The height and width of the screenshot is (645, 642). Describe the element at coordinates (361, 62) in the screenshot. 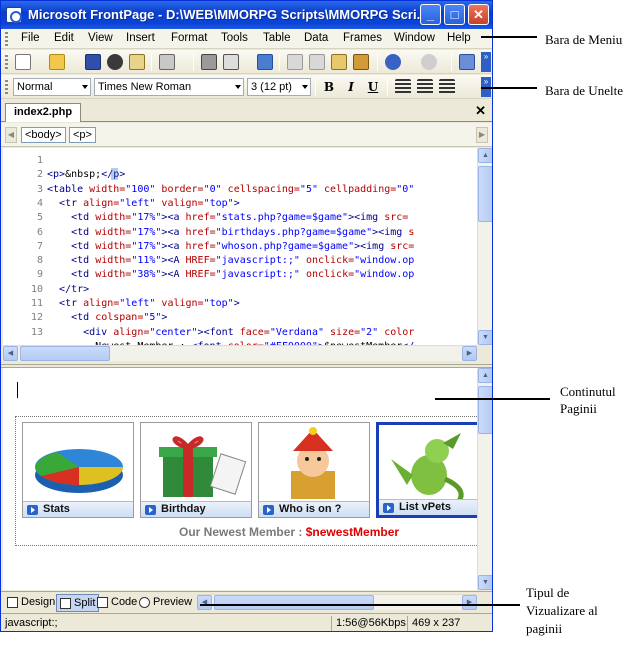

I see `format-painter-icon` at that location.